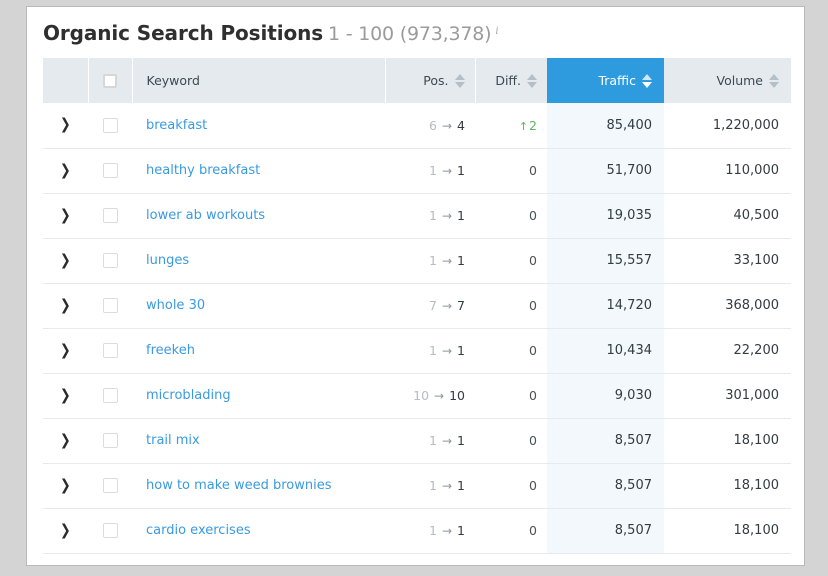 The image size is (828, 576). I want to click on traffic-value: 51,700, so click(629, 170).